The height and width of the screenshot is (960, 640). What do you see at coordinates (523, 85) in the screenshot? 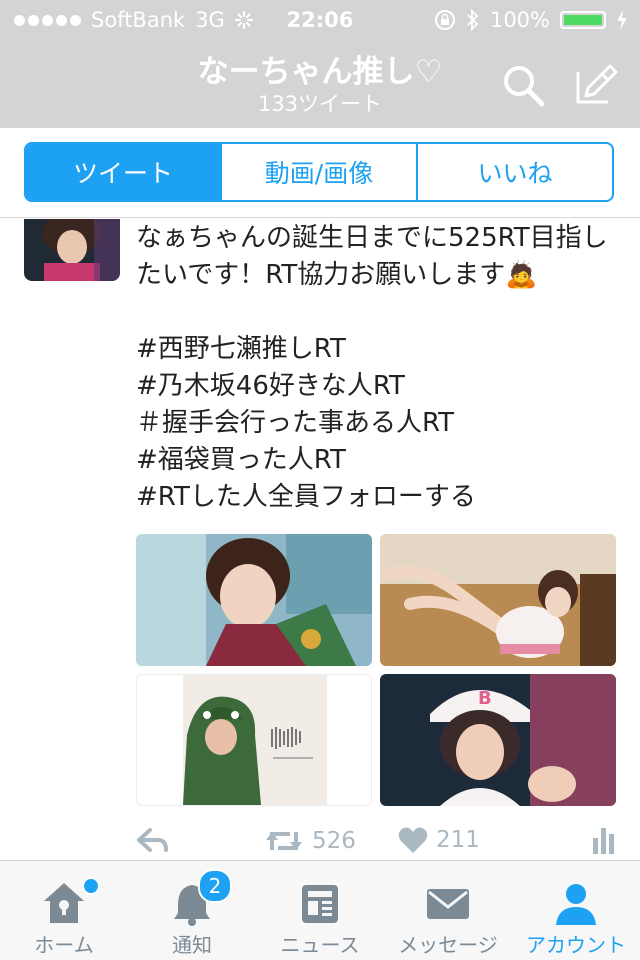
I see `search-icon` at bounding box center [523, 85].